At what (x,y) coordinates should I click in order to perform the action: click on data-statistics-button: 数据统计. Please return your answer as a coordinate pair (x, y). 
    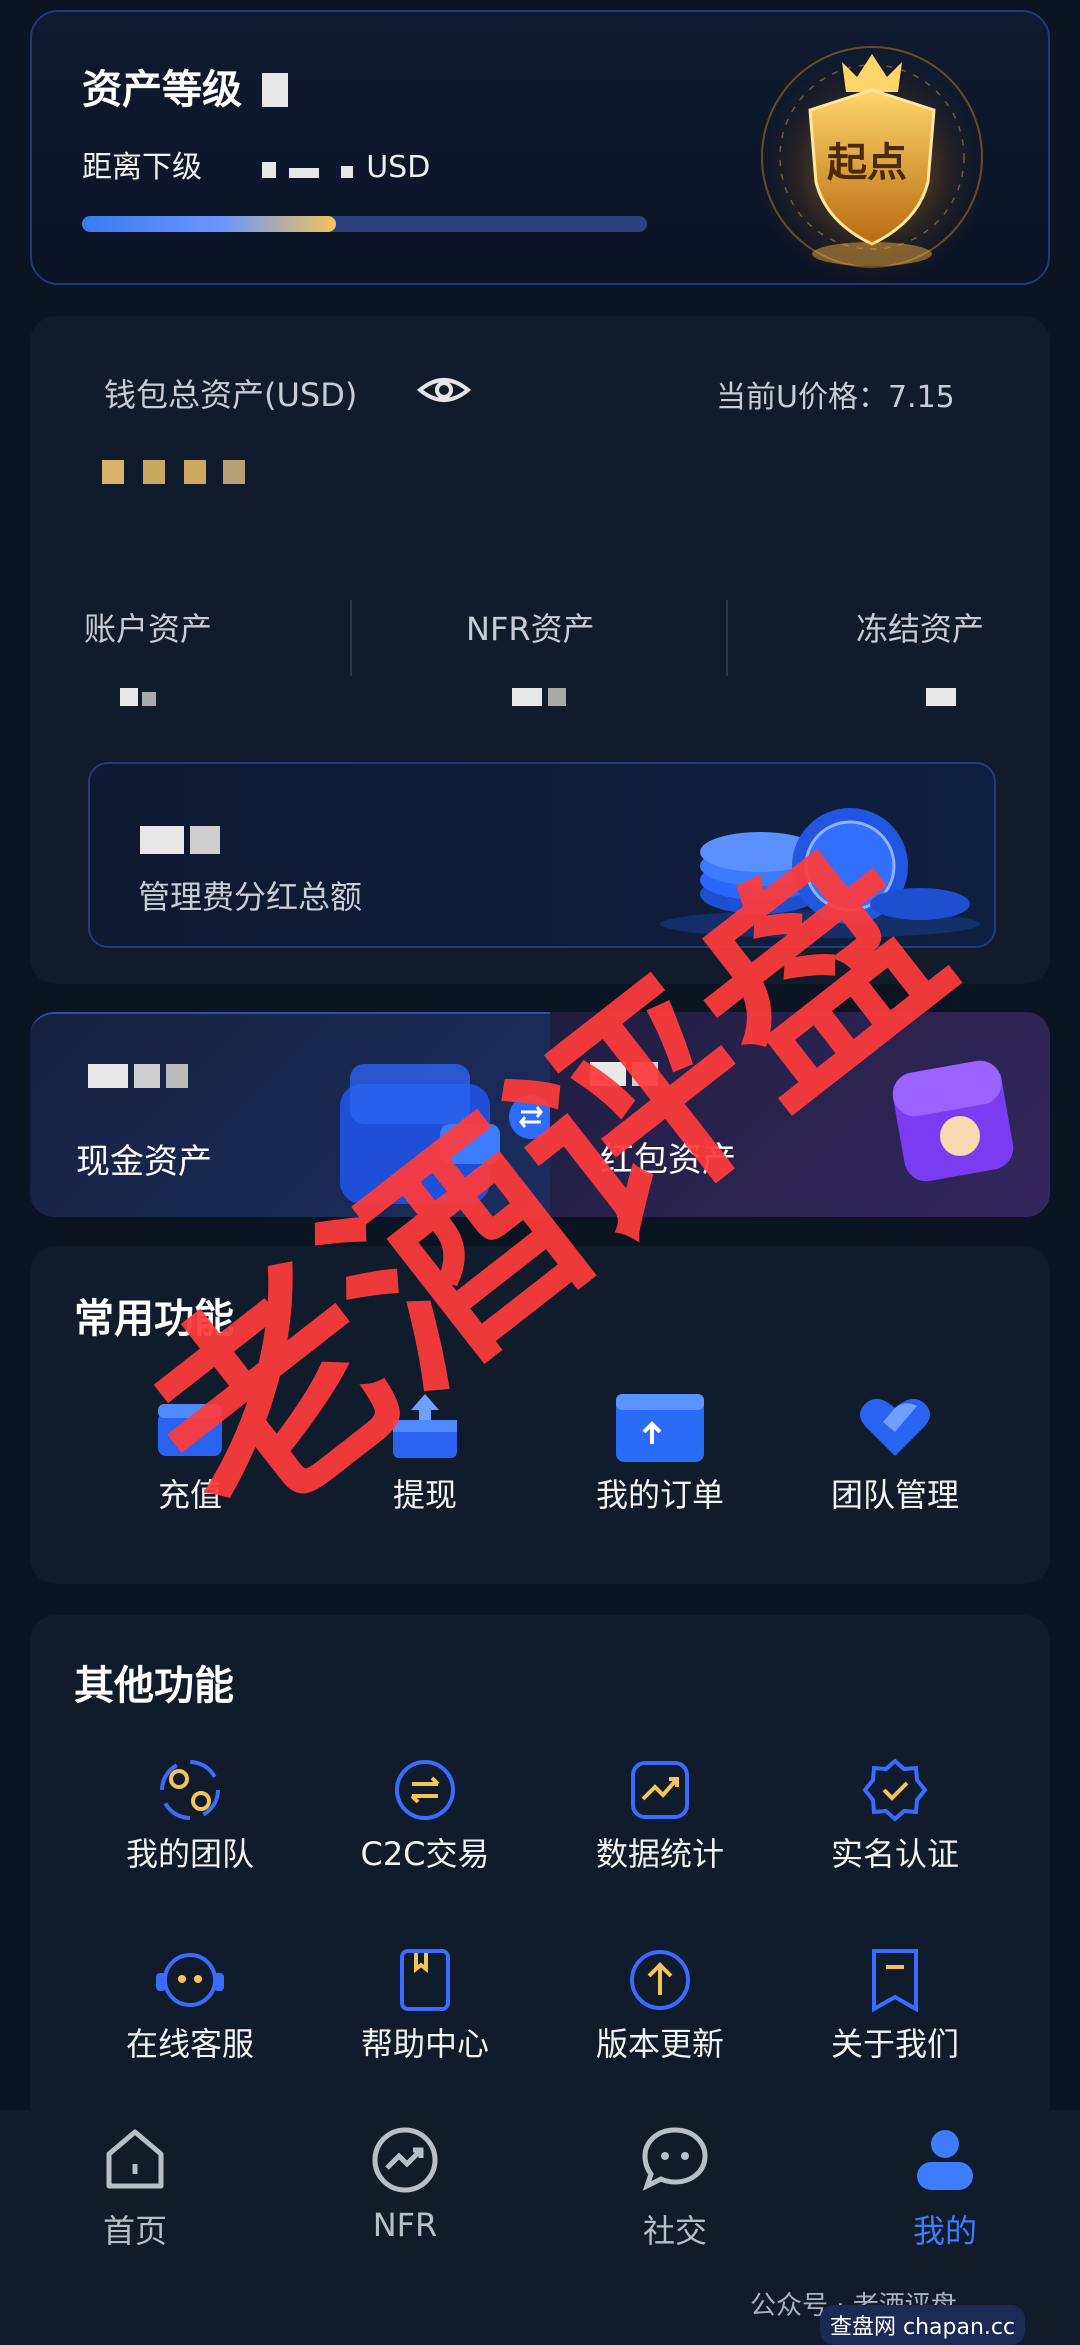
    Looking at the image, I should click on (660, 1815).